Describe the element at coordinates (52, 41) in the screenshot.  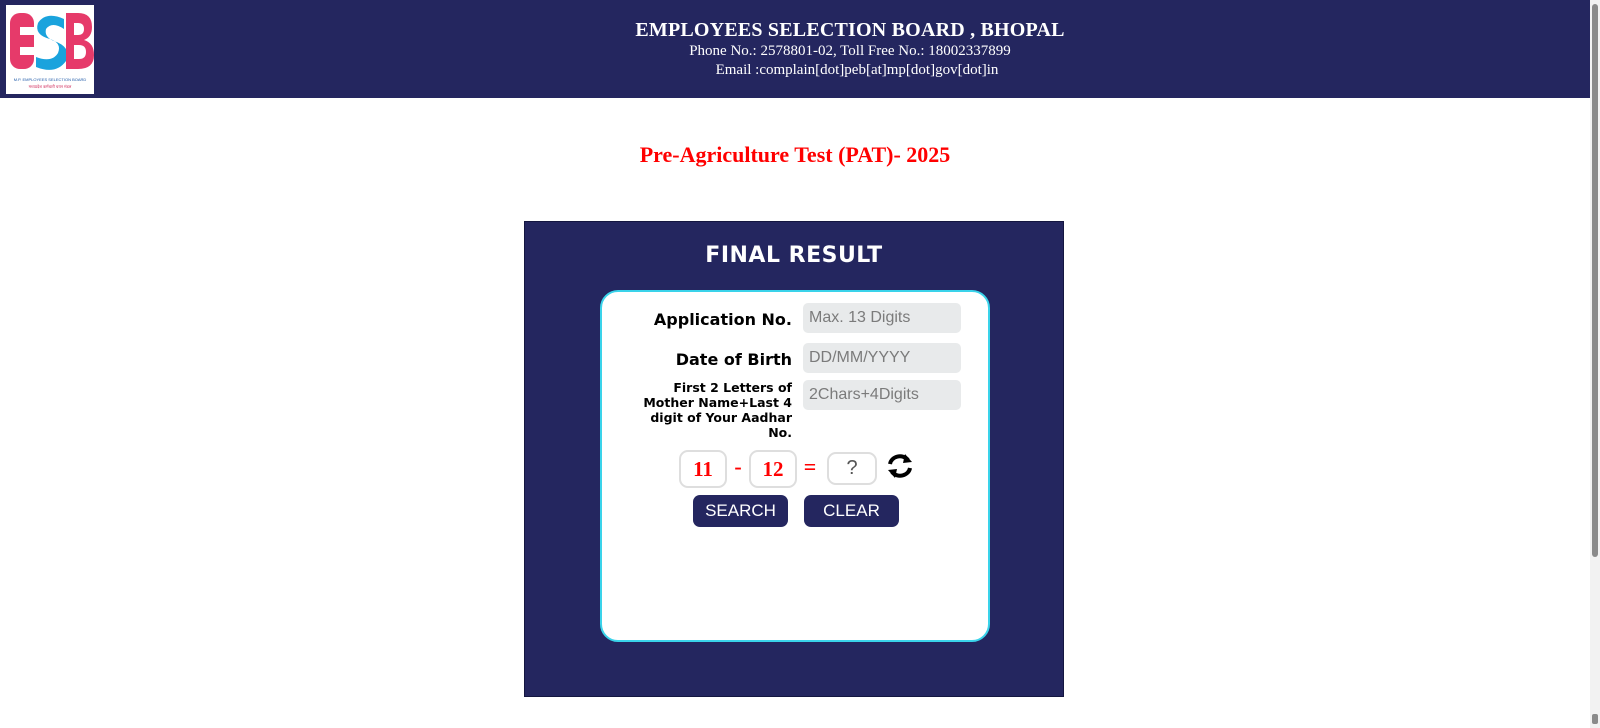
I see `esb-logo-mark` at that location.